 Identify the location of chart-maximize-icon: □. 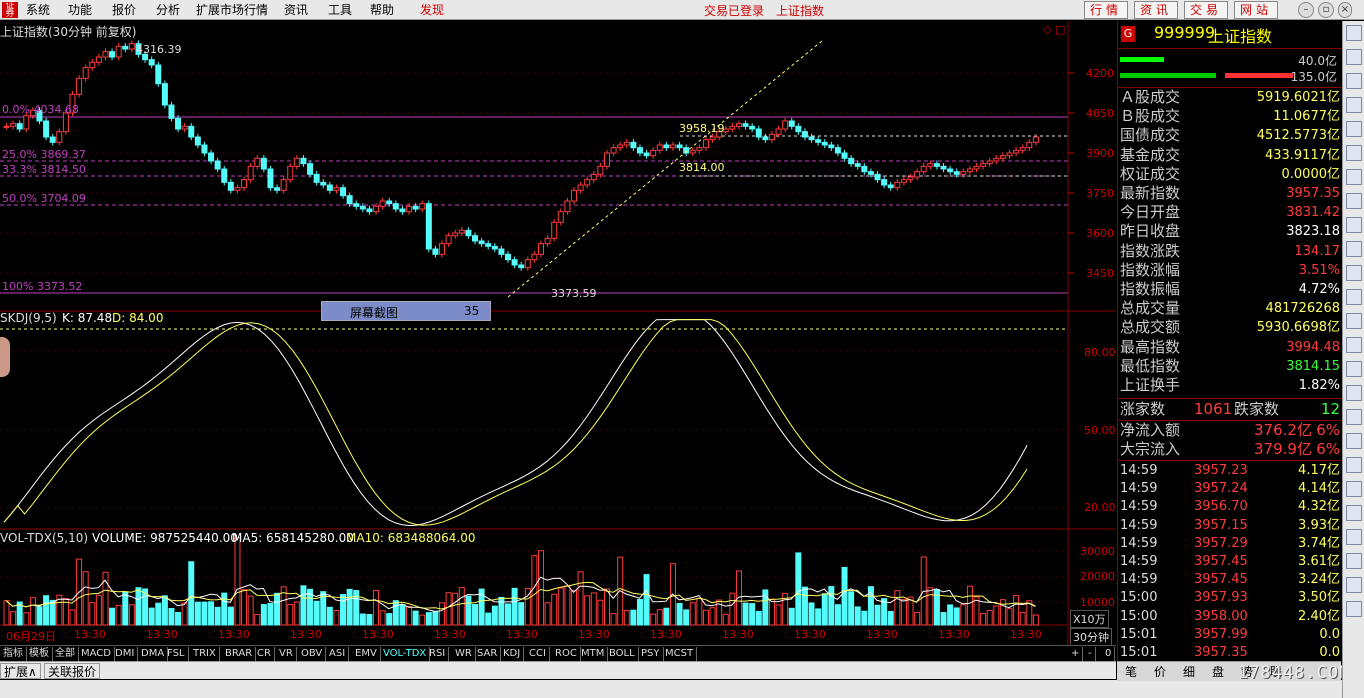
(1060, 29).